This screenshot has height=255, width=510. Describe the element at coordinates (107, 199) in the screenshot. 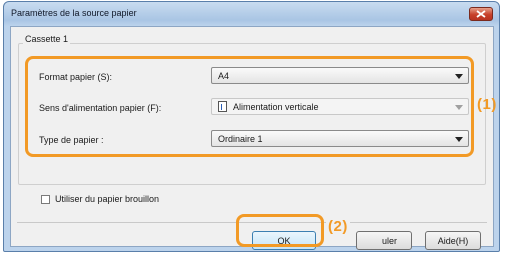

I see `draft-paper-label: Utiliser du papier brouillon` at that location.